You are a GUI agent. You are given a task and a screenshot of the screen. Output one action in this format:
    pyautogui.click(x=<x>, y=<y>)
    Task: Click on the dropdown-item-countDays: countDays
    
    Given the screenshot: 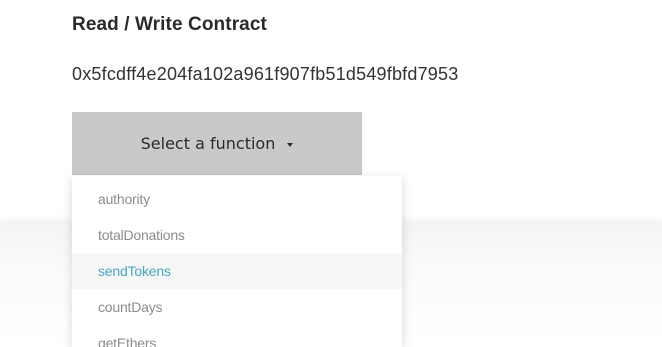 What is the action you would take?
    pyautogui.click(x=237, y=307)
    